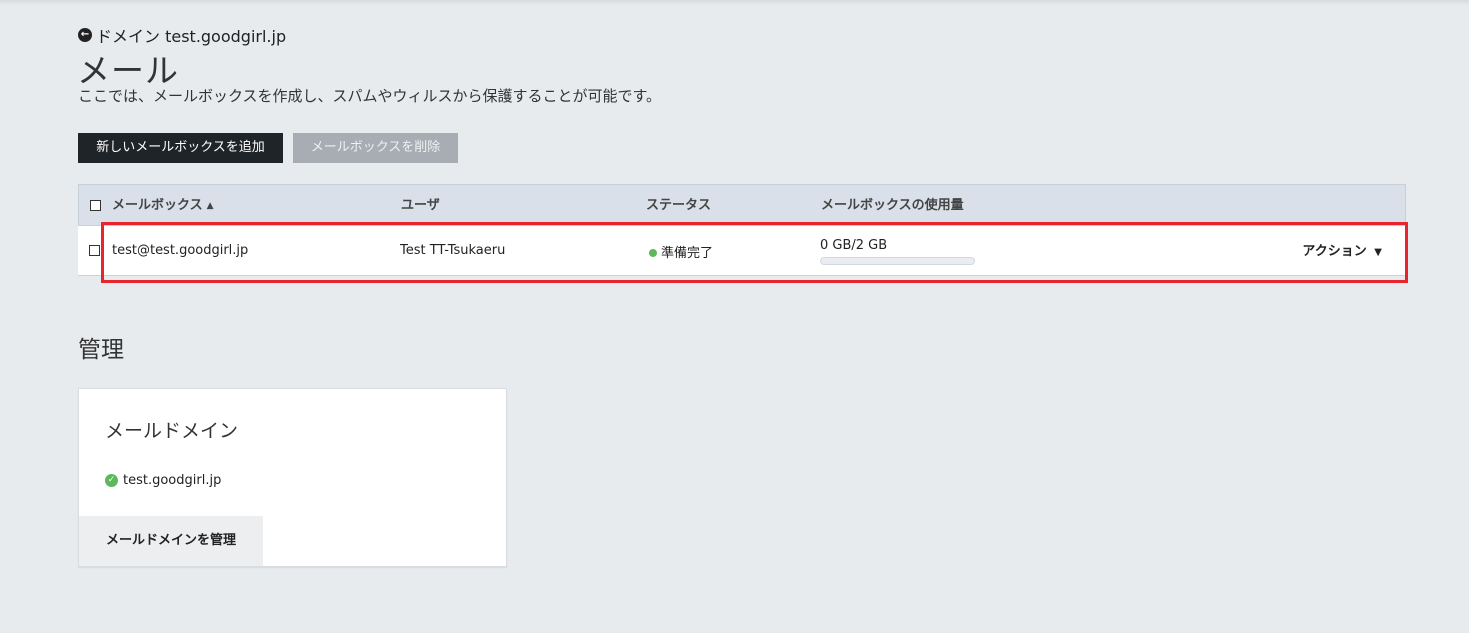 This screenshot has height=633, width=1469. Describe the element at coordinates (171, 541) in the screenshot. I see `manage-mail-domain-button: メールドメインを管理` at that location.